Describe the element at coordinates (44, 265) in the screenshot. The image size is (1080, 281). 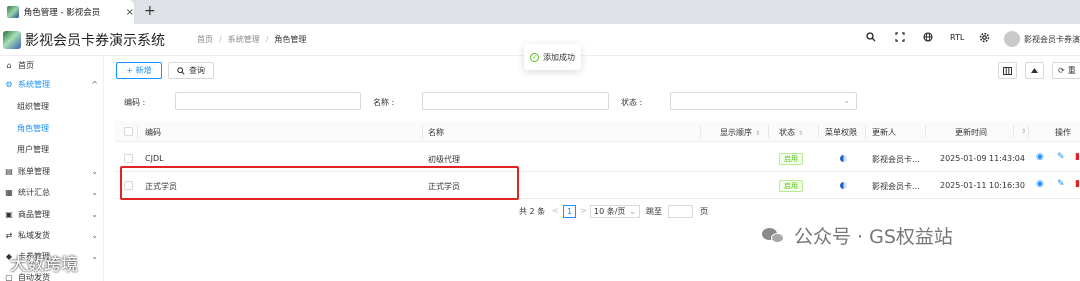
I see `corner-watermark: 大数跨境` at that location.